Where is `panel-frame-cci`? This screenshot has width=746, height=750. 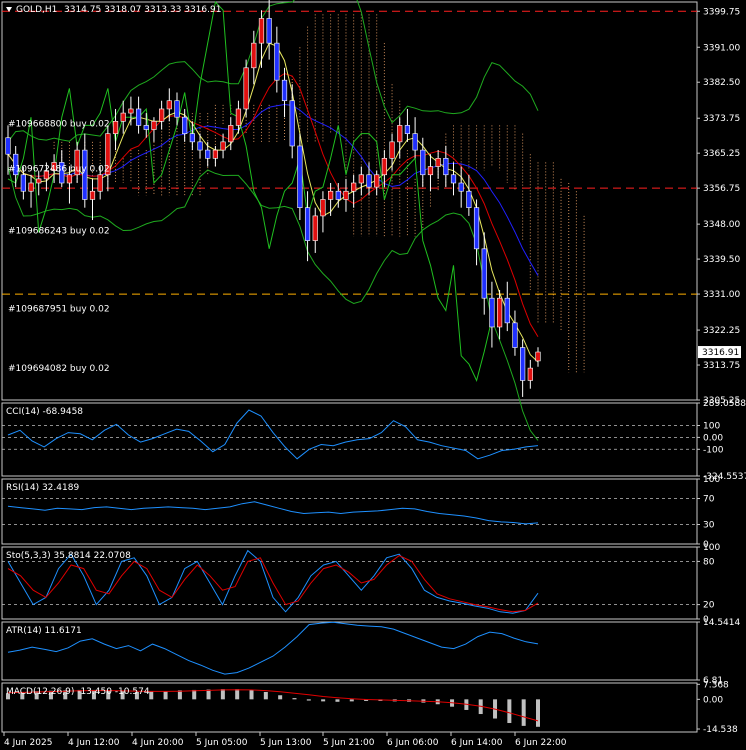 panel-frame-cci is located at coordinates (349, 439).